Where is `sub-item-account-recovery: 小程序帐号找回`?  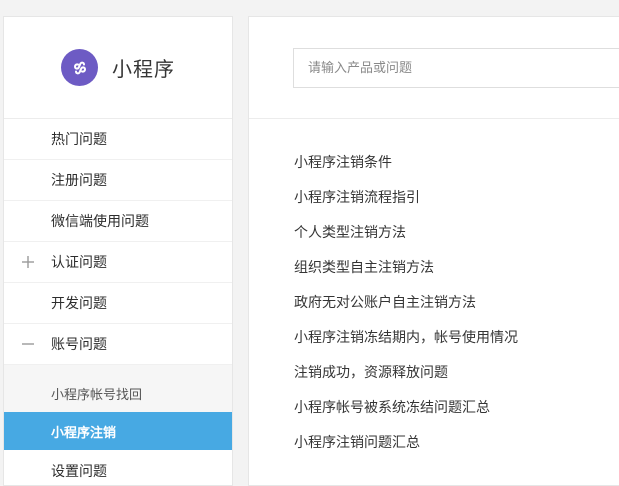 sub-item-account-recovery: 小程序帐号找回 is located at coordinates (118, 393).